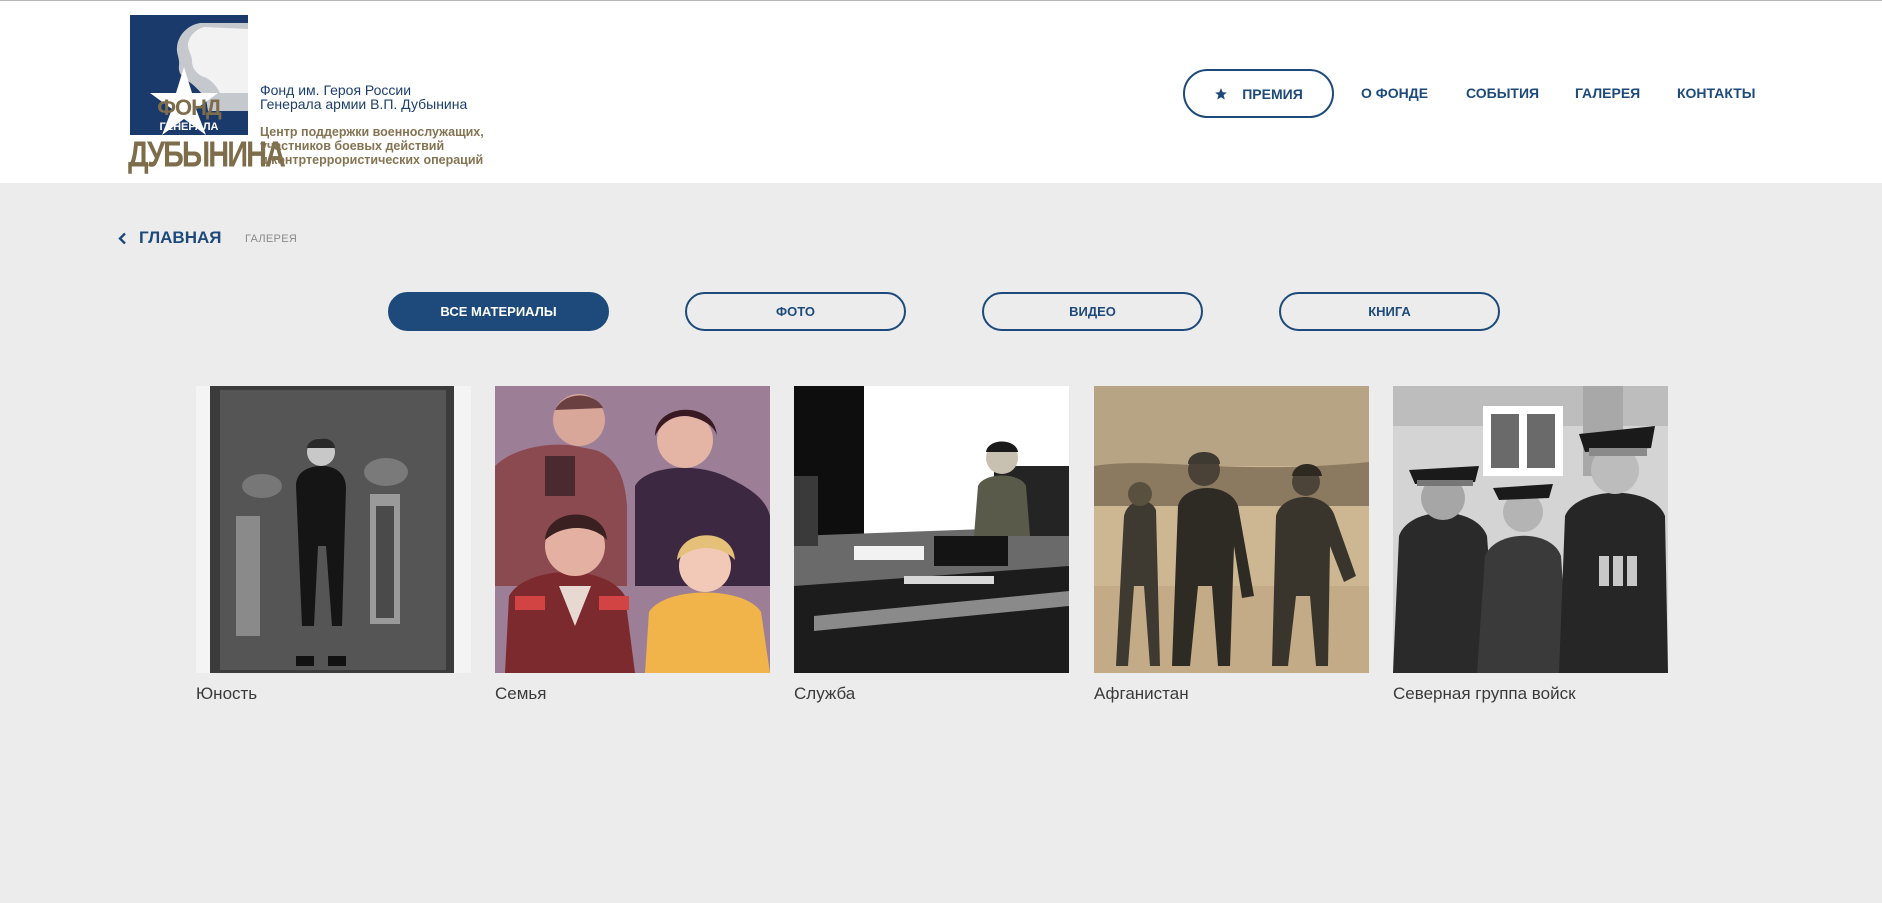 Image resolution: width=1882 pixels, height=903 pixels. I want to click on filter-book: КНИГА, so click(1389, 311).